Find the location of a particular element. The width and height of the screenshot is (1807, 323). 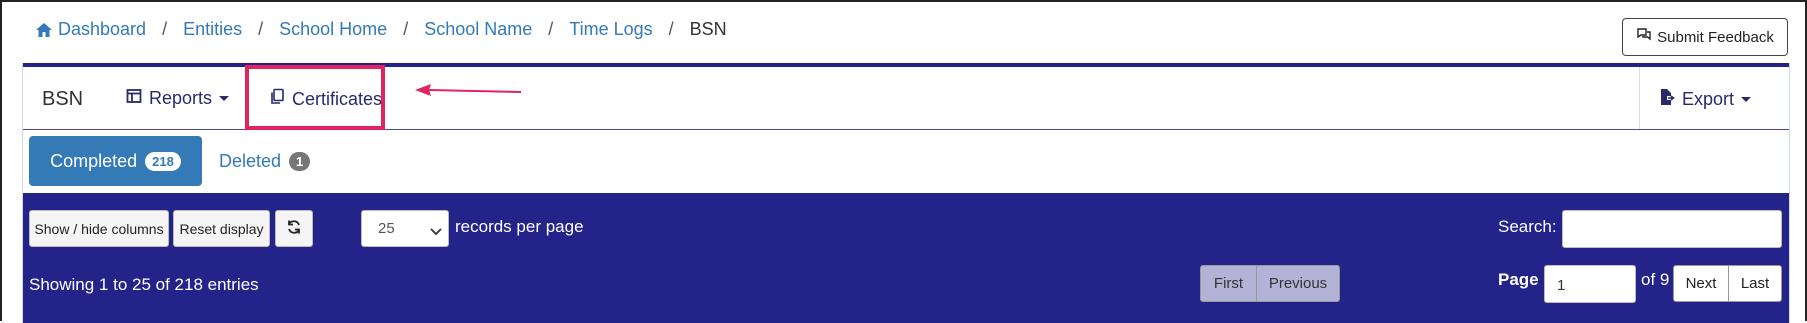

completed-count-badge: 218 is located at coordinates (163, 161).